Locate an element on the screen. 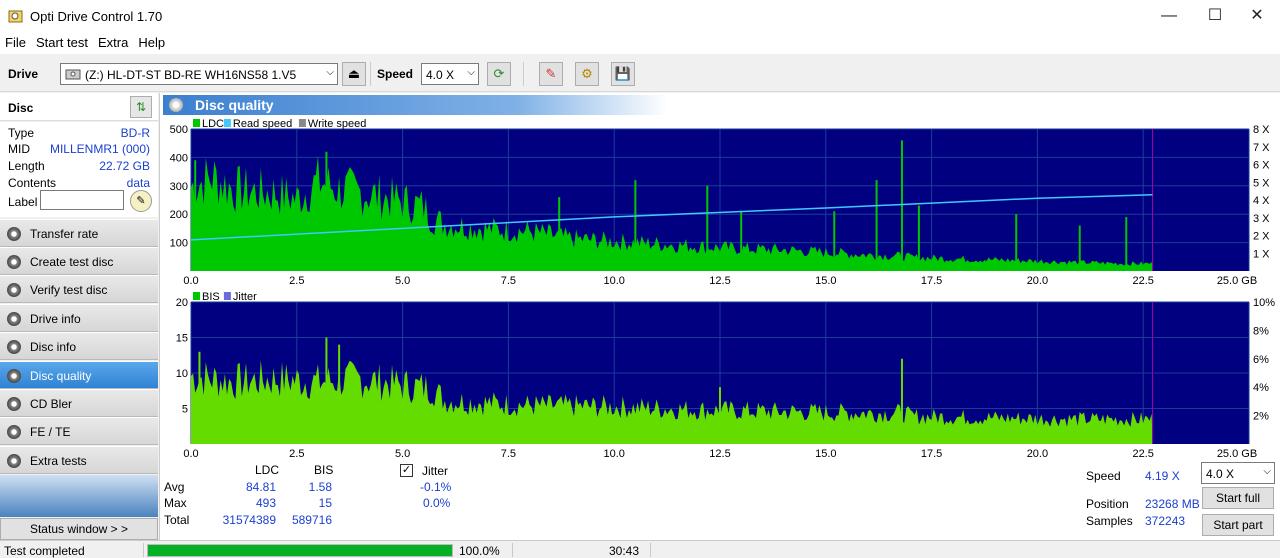 This screenshot has height=558, width=1280. jitter-checkbox: ✓ is located at coordinates (406, 470).